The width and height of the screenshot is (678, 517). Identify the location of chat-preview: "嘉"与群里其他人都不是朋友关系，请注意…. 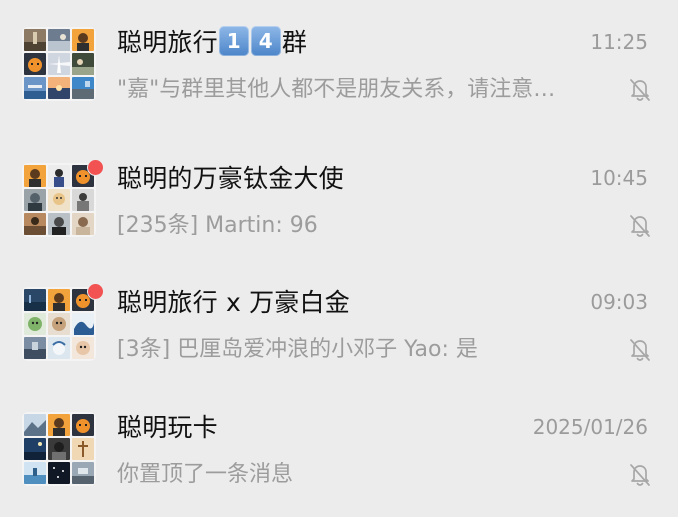
(336, 89).